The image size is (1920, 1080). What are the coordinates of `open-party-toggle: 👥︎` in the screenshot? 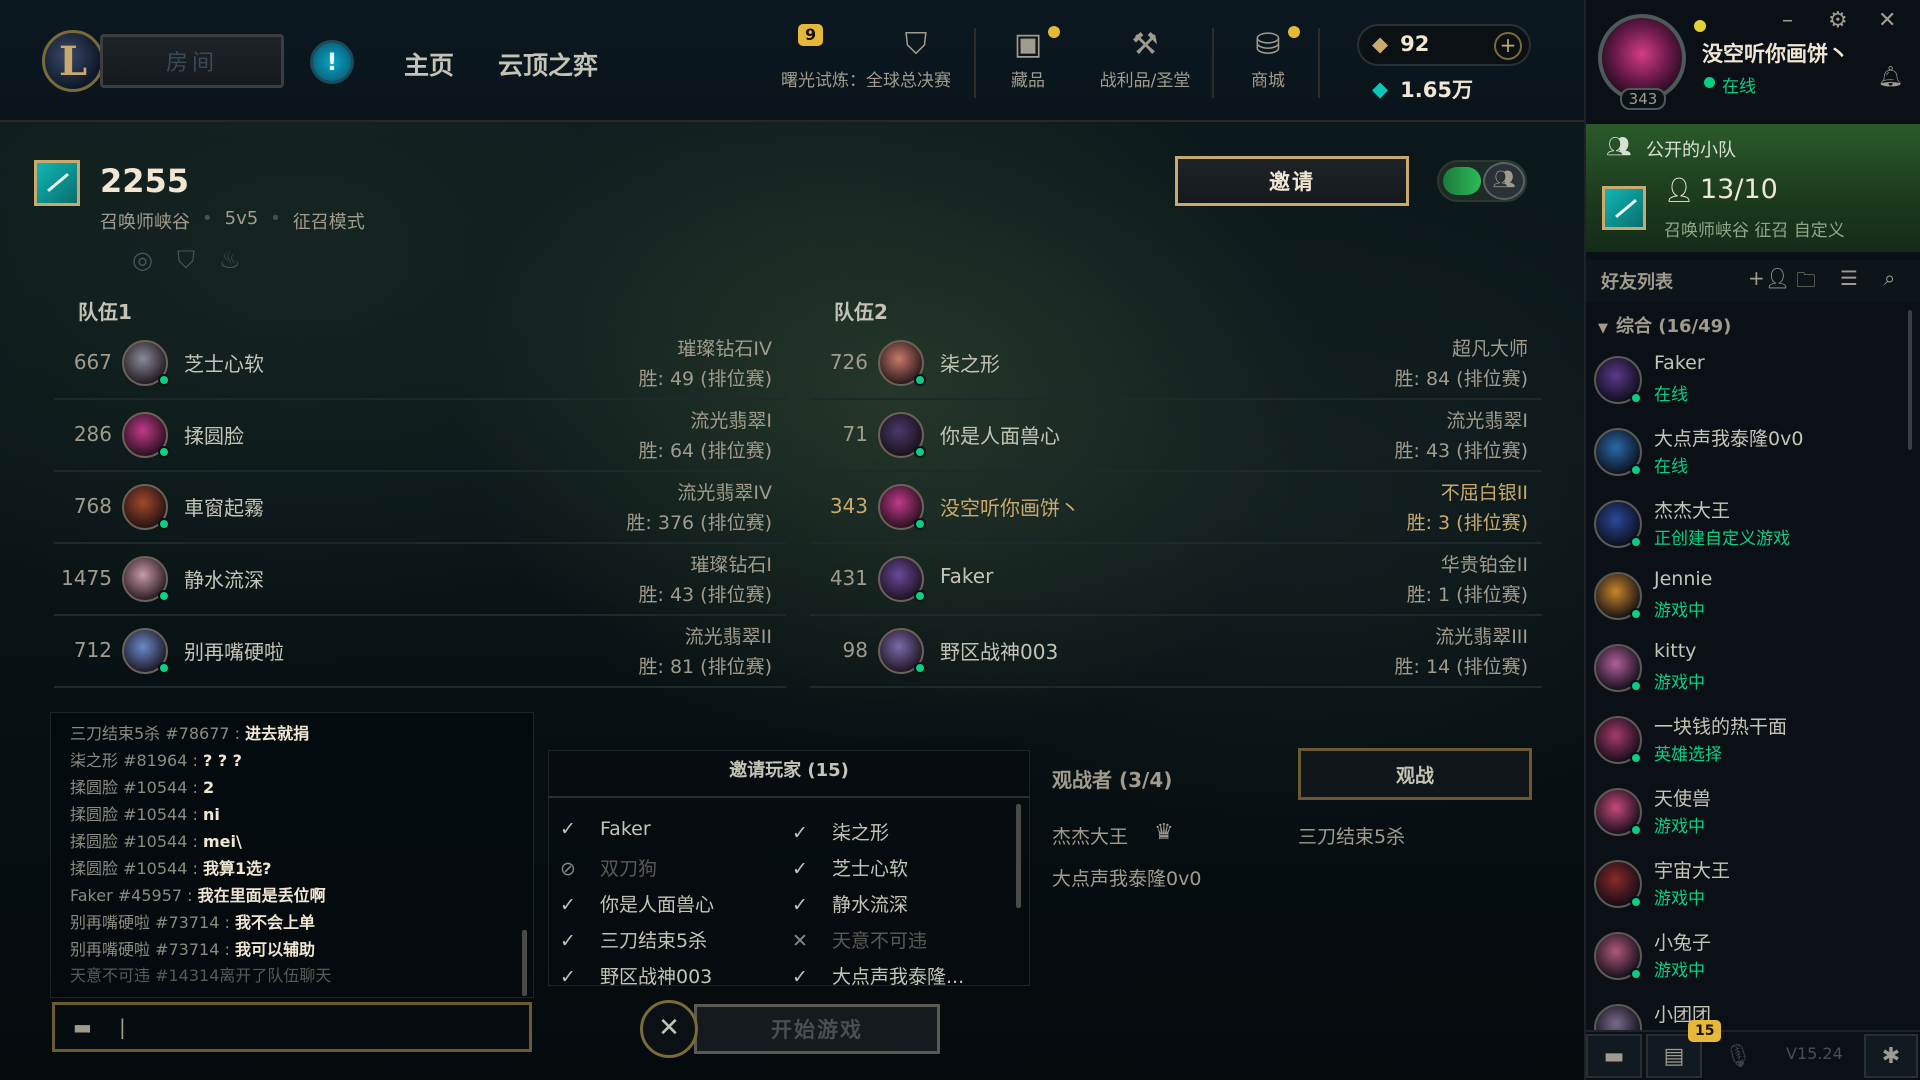 It's located at (1482, 181).